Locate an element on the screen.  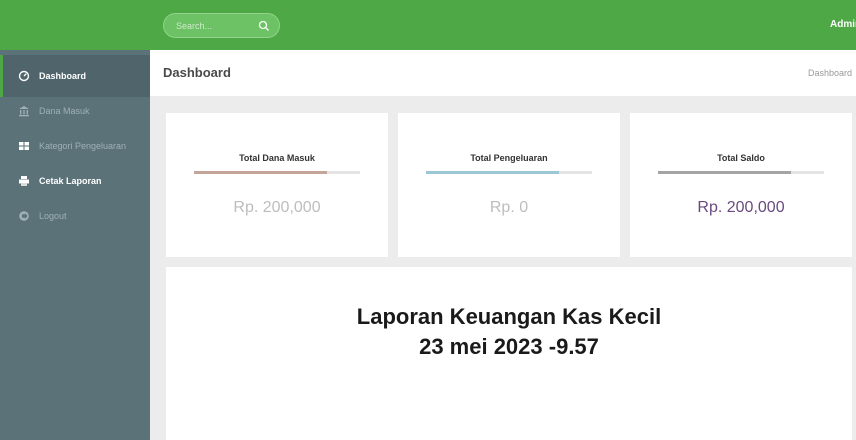
sidebar-item-label: Logout is located at coordinates (53, 216).